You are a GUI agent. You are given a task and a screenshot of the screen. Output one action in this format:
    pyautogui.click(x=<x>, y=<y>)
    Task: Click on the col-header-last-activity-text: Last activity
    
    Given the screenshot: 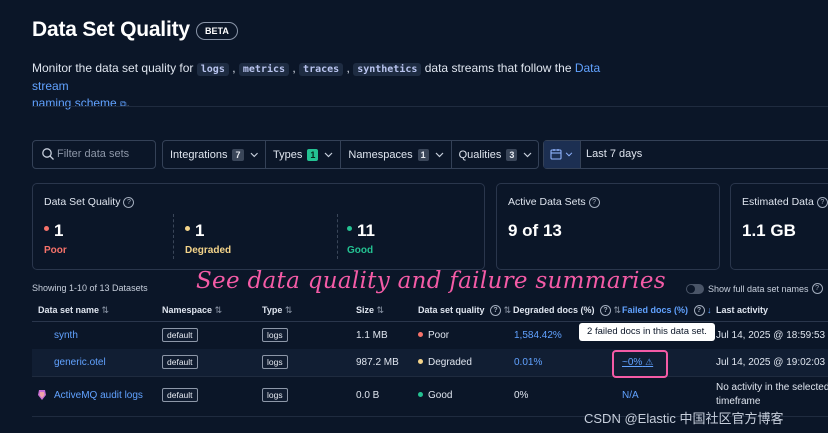 What is the action you would take?
    pyautogui.click(x=742, y=310)
    